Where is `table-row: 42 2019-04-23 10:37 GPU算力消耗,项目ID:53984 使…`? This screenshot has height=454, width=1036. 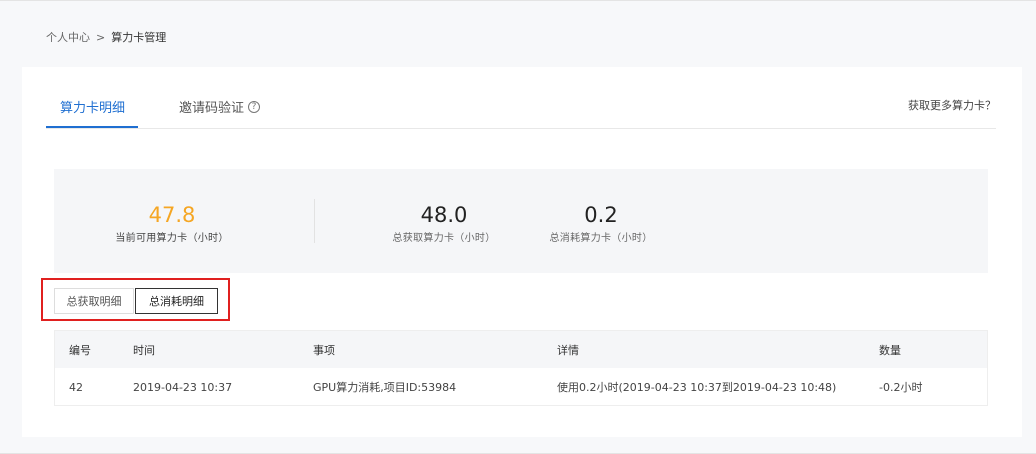
table-row: 42 2019-04-23 10:37 GPU算力消耗,项目ID:53984 使… is located at coordinates (521, 387).